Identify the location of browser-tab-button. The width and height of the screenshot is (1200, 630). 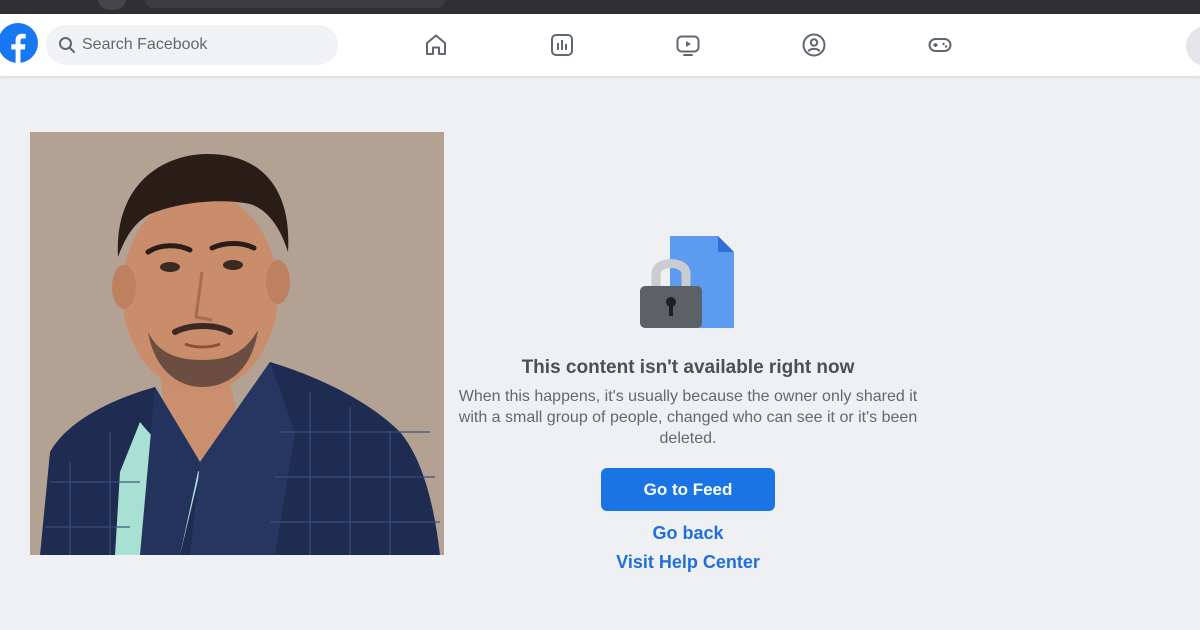
(112, 5).